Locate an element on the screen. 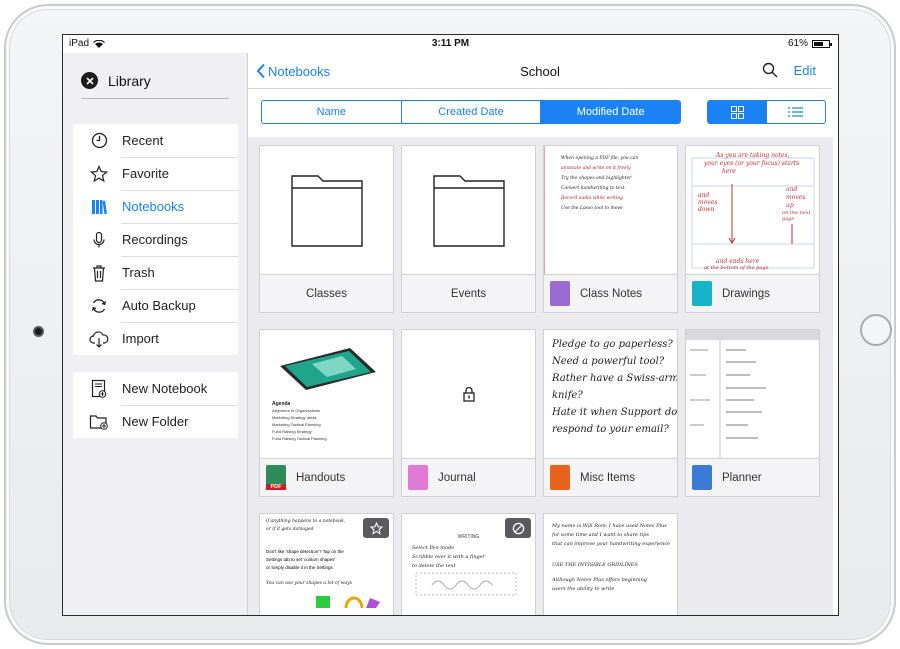  notebook-card: Journal is located at coordinates (468, 413).